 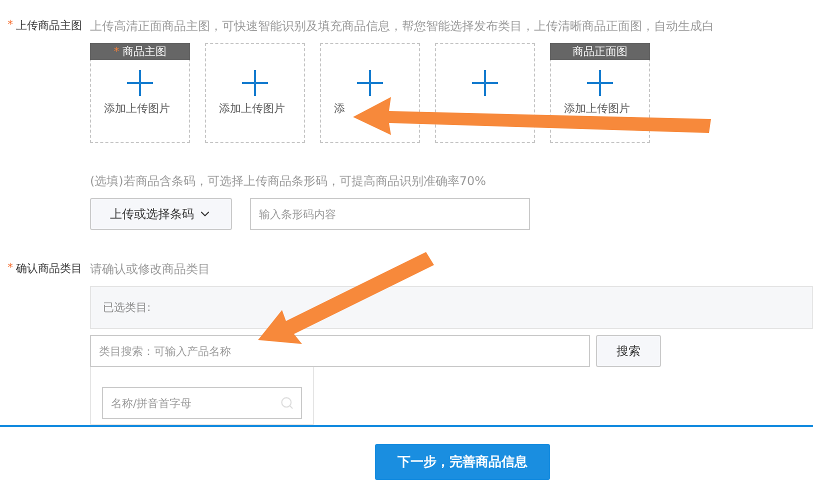 I want to click on search-button: 搜索, so click(x=628, y=351).